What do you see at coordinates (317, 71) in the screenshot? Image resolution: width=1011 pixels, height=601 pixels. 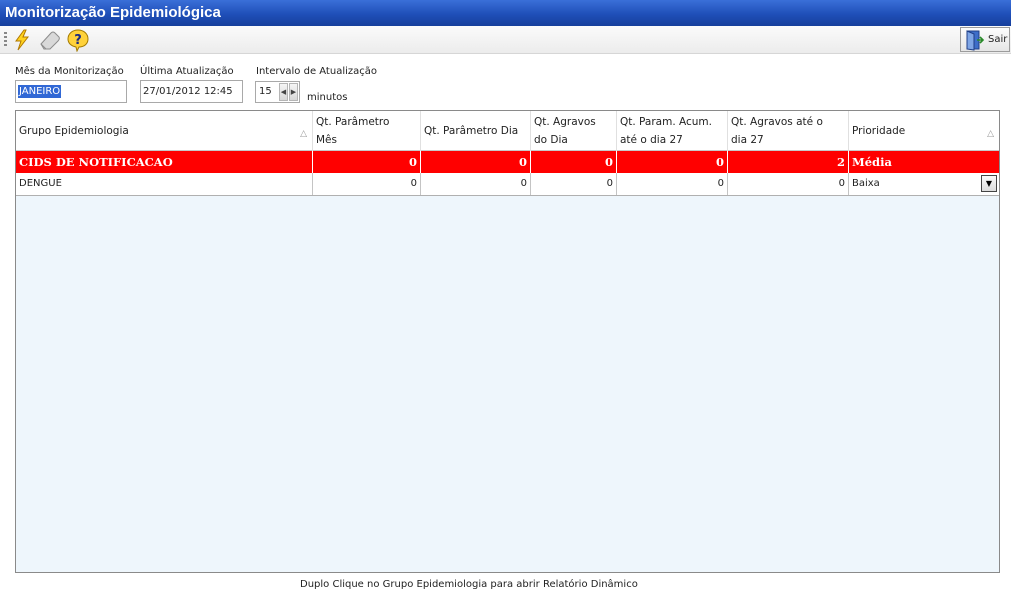 I see `interval-label: Intervalo de Atualização` at bounding box center [317, 71].